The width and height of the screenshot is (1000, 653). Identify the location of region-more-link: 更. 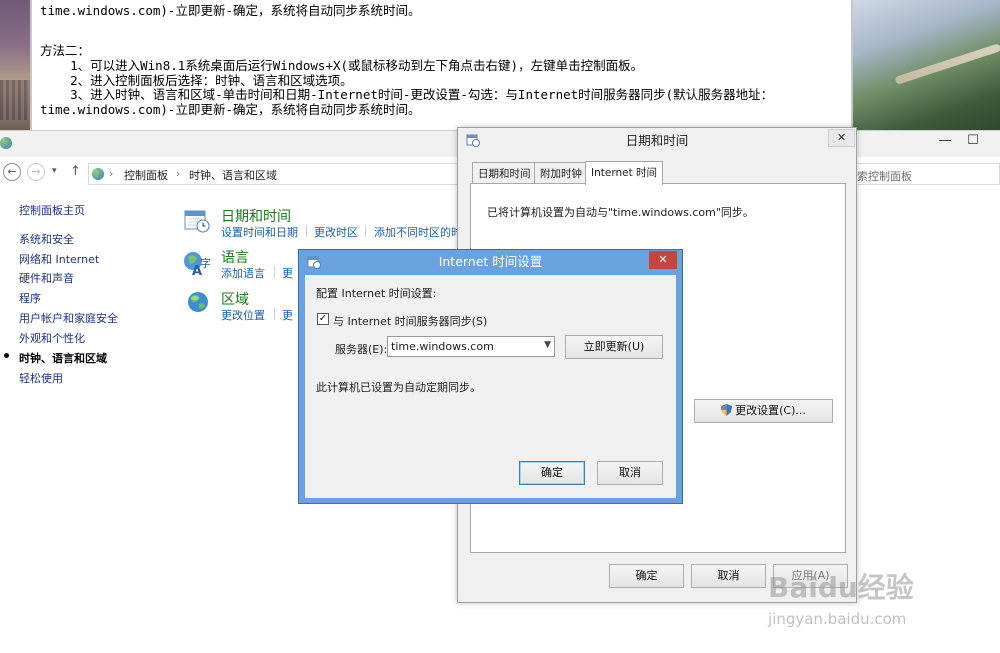
(287, 315).